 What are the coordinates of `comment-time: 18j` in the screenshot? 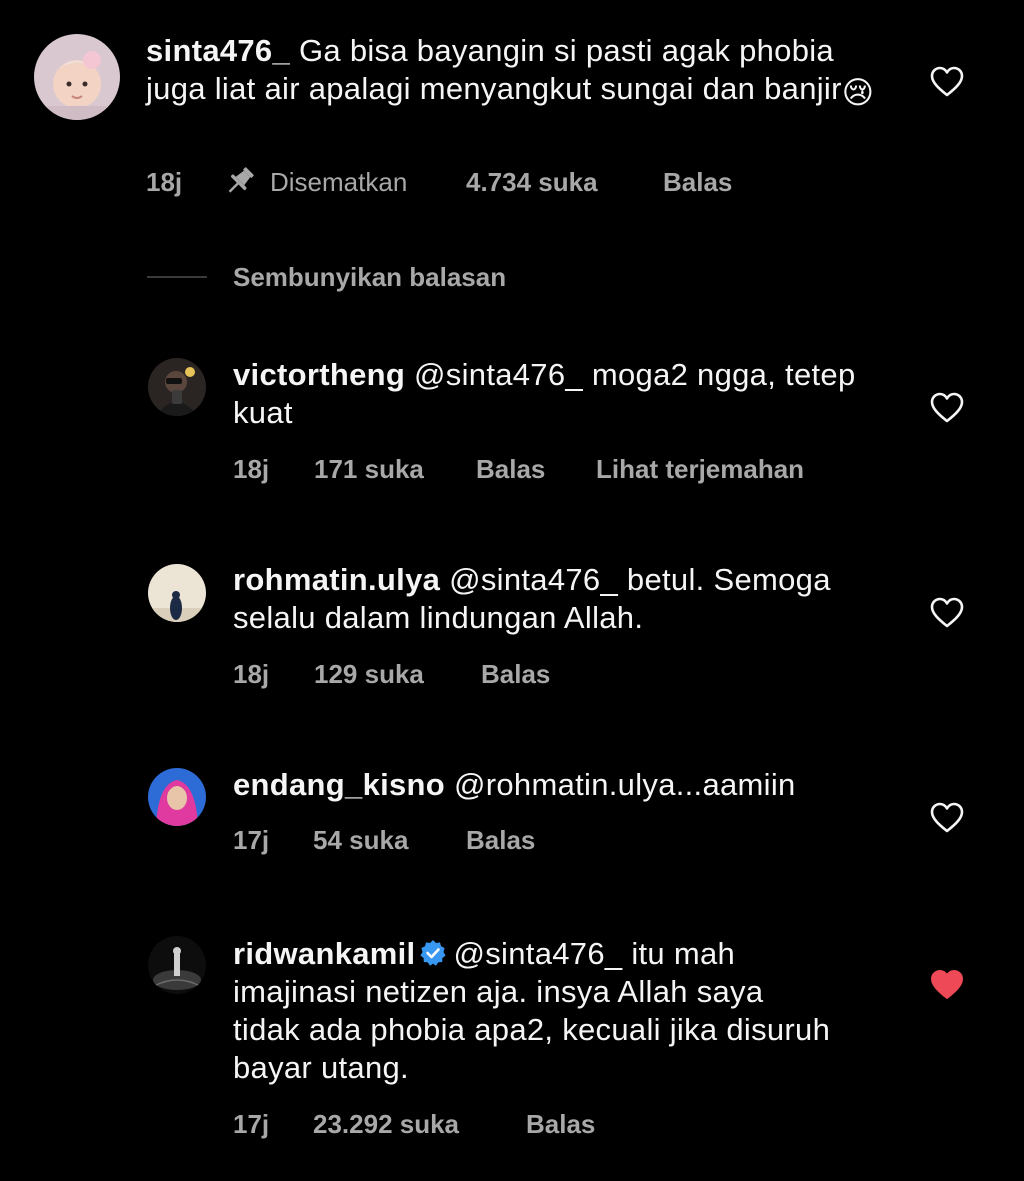 It's located at (164, 182).